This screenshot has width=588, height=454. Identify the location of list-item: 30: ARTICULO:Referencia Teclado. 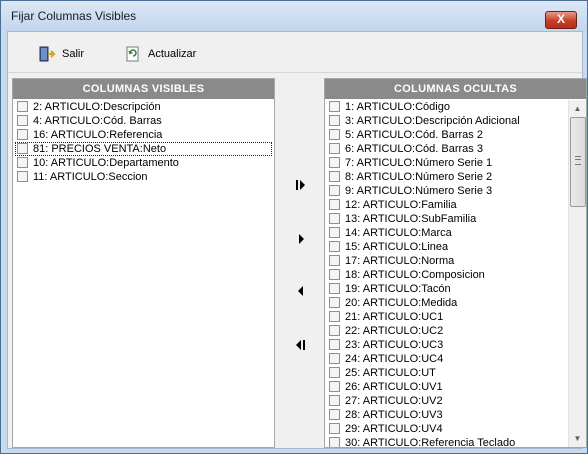
(446, 441).